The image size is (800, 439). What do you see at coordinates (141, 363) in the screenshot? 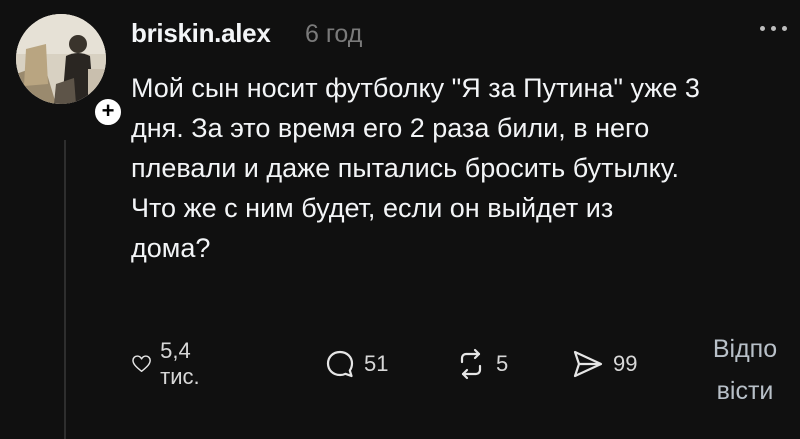
I see `heart-icon` at bounding box center [141, 363].